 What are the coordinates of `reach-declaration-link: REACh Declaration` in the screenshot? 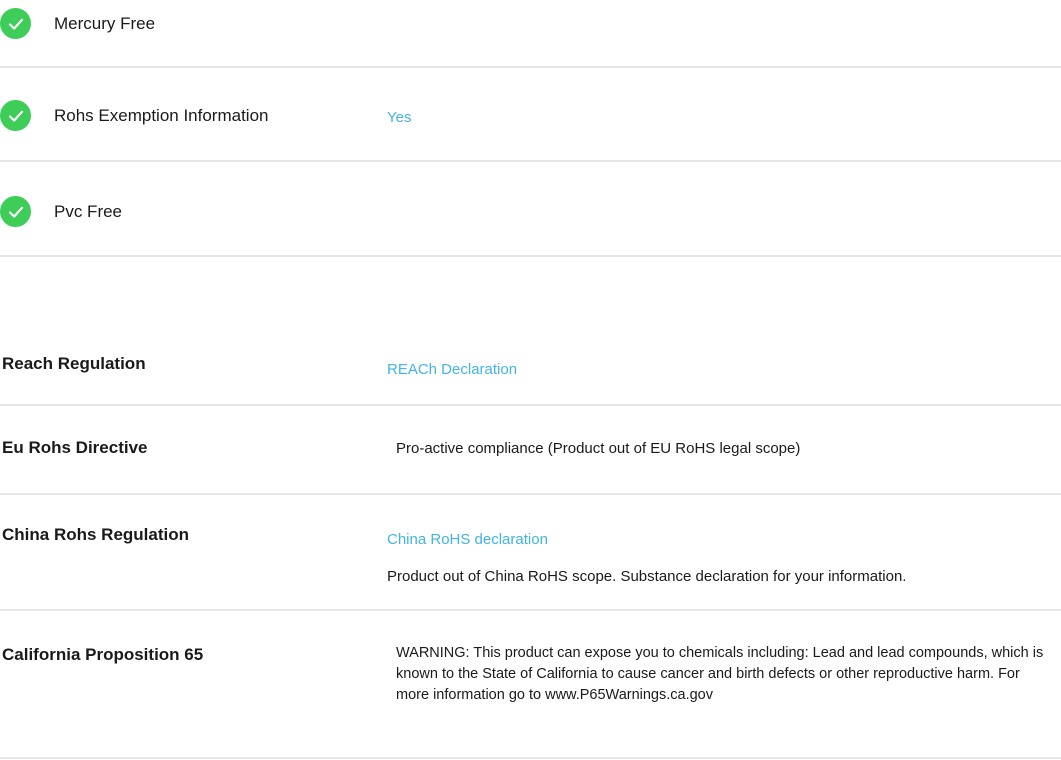 It's located at (452, 370).